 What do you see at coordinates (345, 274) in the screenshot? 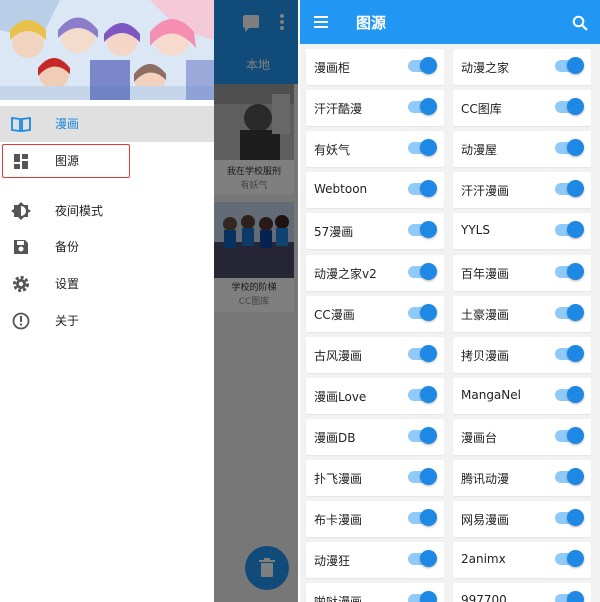
I see `source-name: 动漫之家v2` at bounding box center [345, 274].